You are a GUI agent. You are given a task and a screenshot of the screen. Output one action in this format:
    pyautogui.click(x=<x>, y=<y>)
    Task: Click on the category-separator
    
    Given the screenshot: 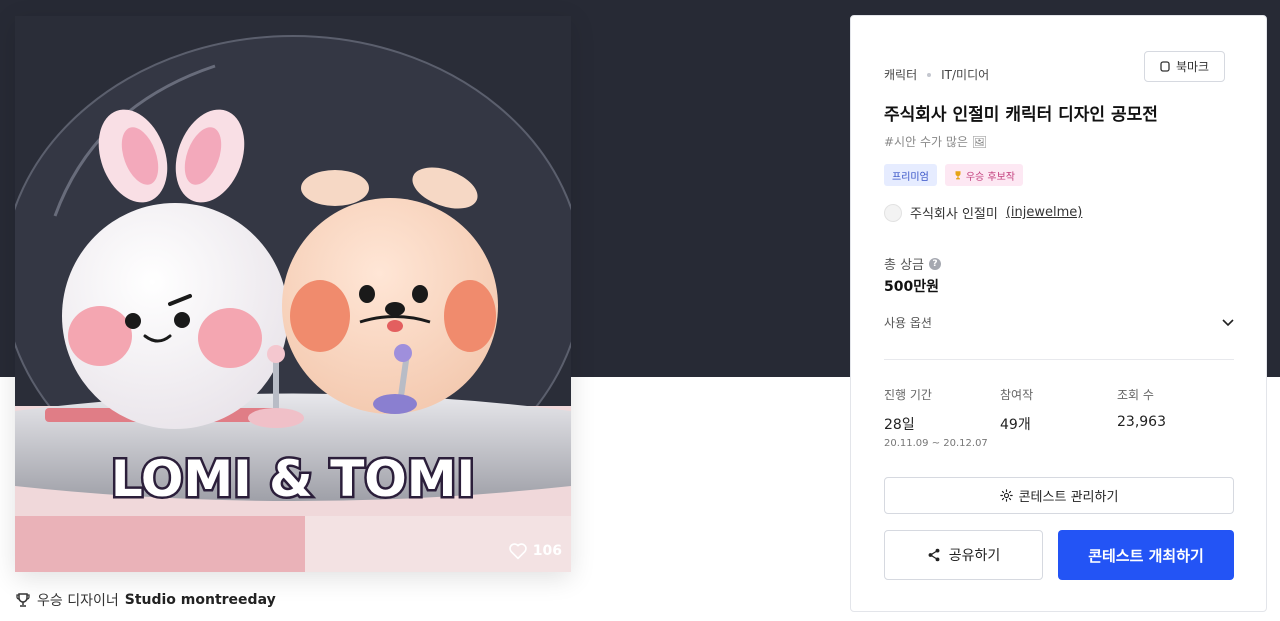 What is the action you would take?
    pyautogui.click(x=929, y=74)
    